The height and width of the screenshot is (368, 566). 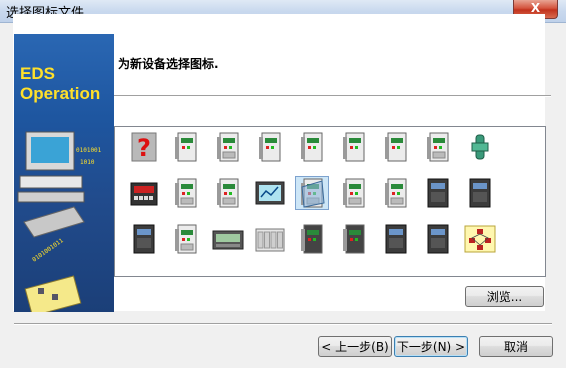 What do you see at coordinates (48, 250) in the screenshot?
I see `svg-text: 0101001011` at bounding box center [48, 250].